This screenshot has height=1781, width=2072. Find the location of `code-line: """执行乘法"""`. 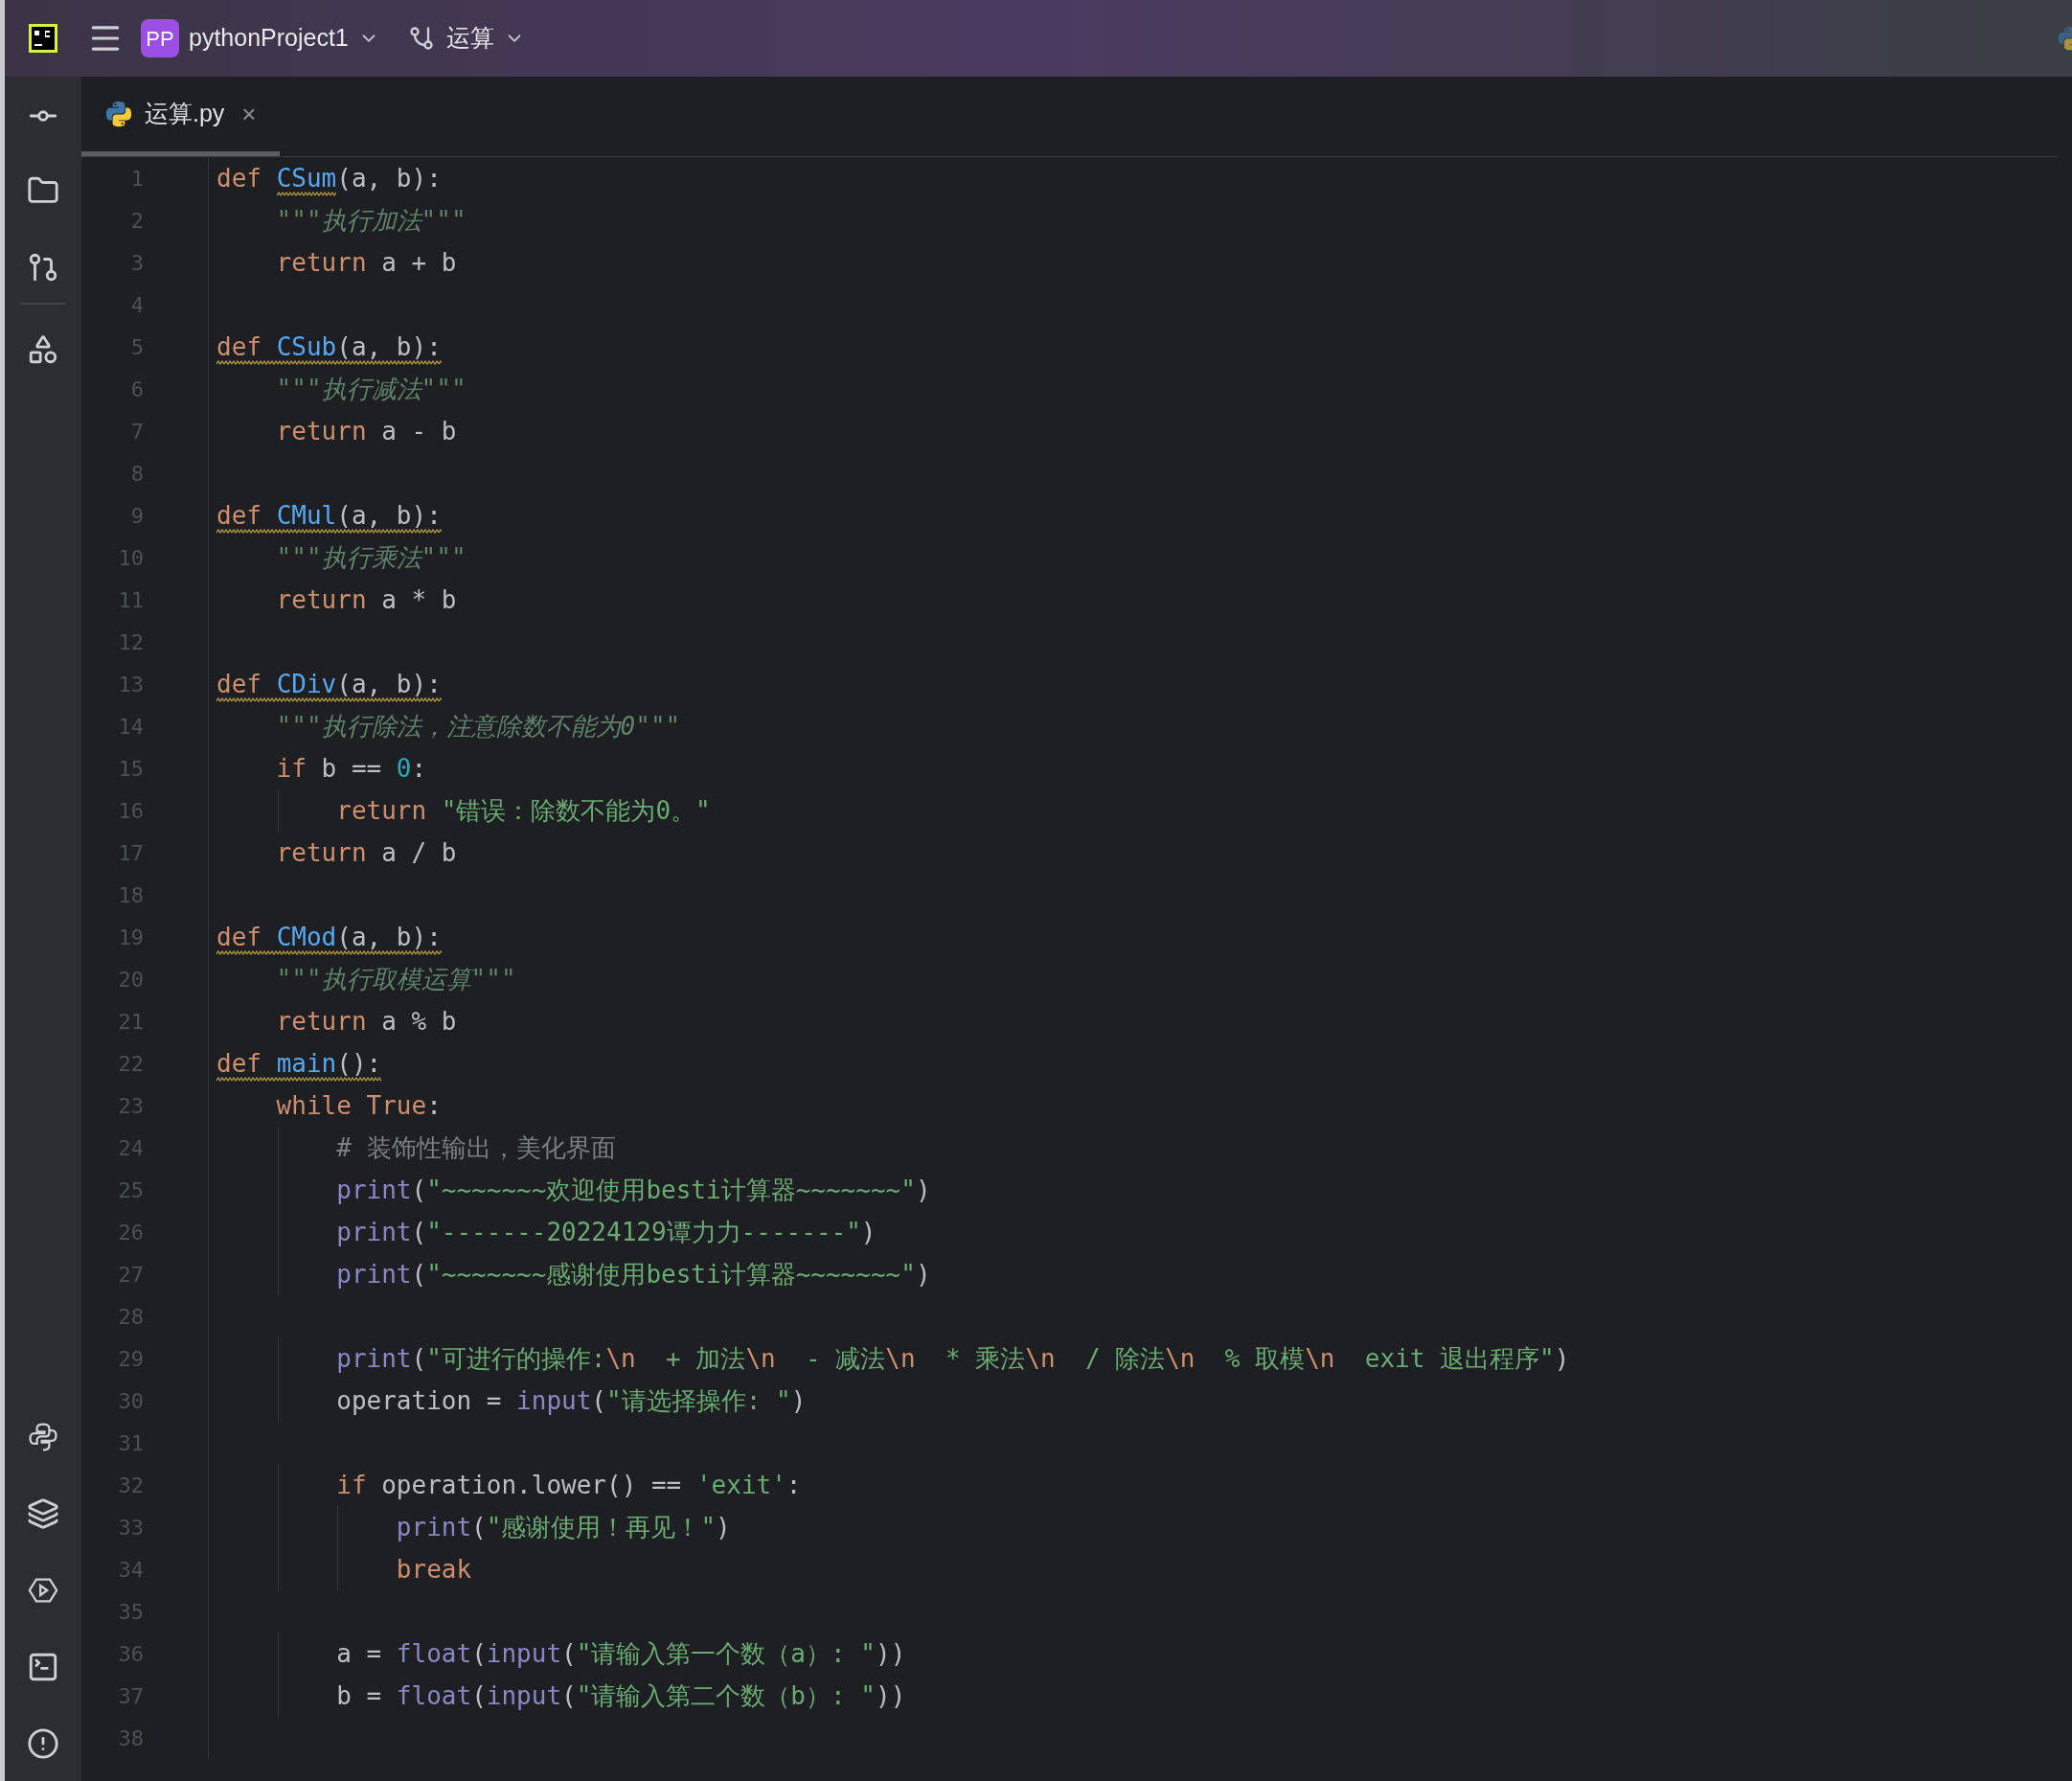

code-line: """执行乘法""" is located at coordinates (371, 558).